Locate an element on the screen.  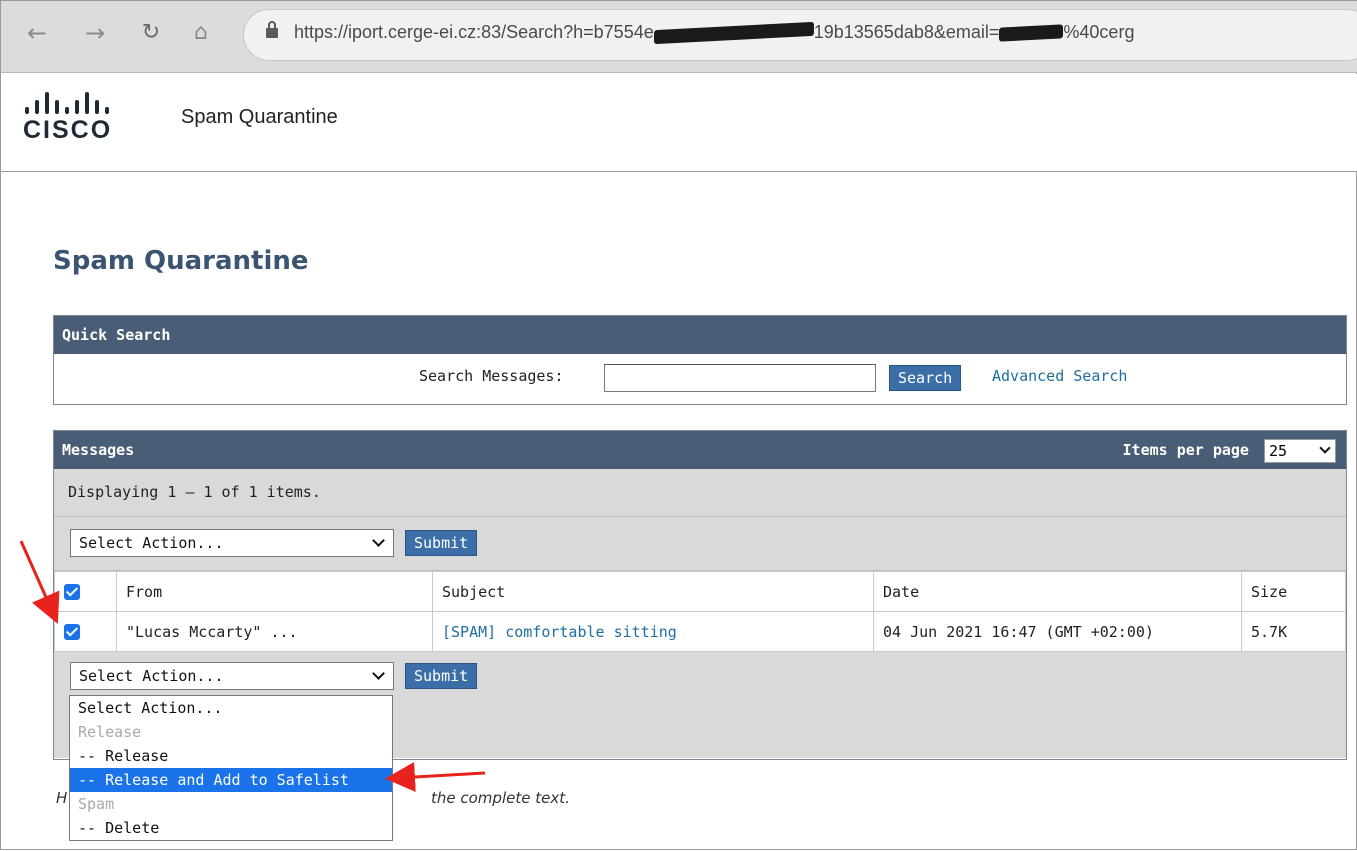
footnote-prefix: H is located at coordinates (62, 798).